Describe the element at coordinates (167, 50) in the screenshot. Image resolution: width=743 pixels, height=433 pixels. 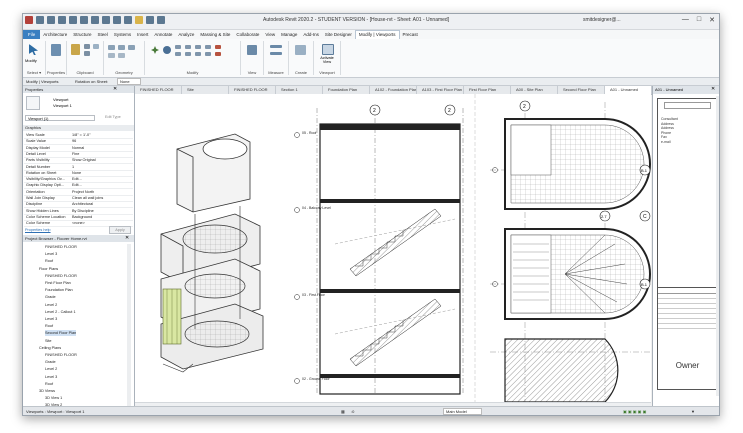
I see `rotate-icon` at that location.